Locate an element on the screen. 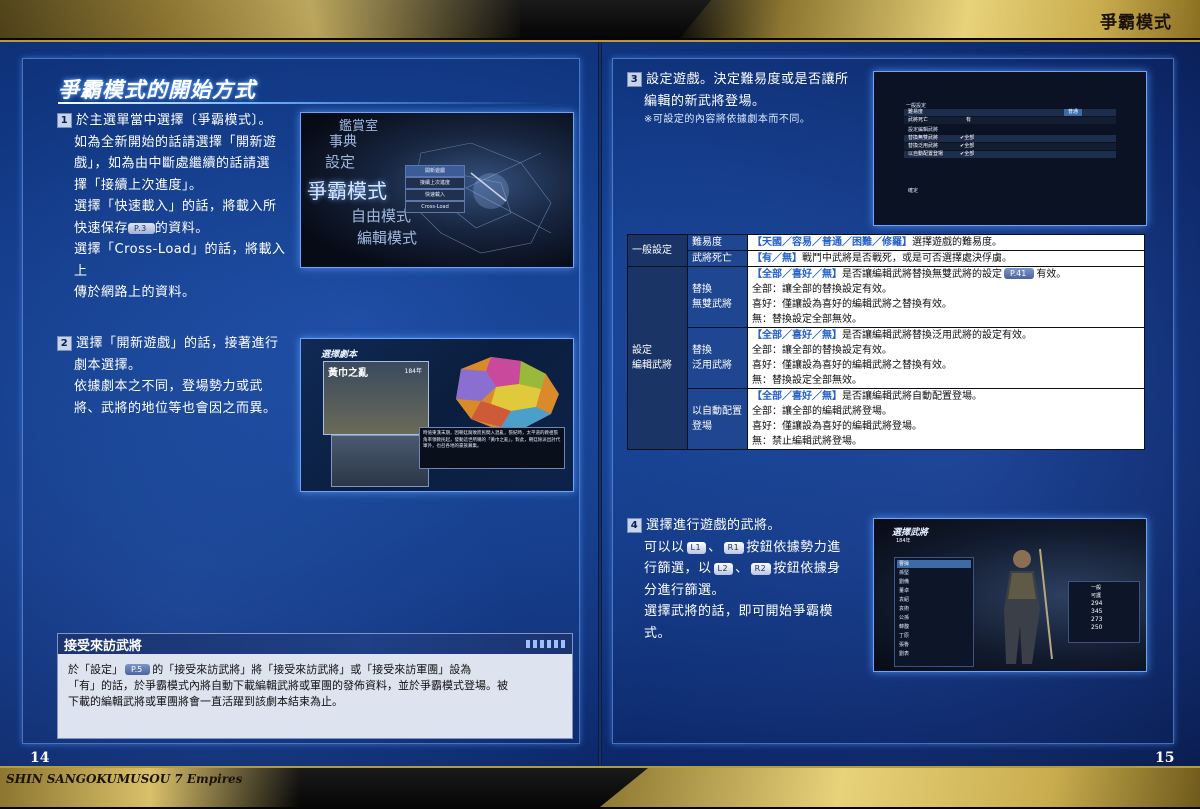 The width and height of the screenshot is (1200, 809). step-text: 快速保存 is located at coordinates (101, 228).